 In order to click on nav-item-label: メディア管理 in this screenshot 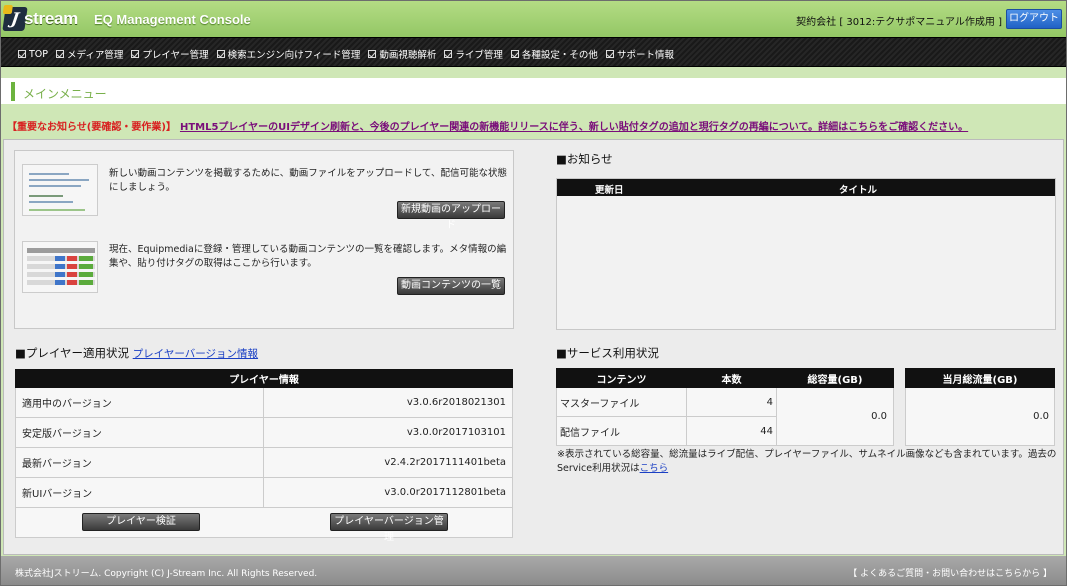, I will do `click(95, 55)`.